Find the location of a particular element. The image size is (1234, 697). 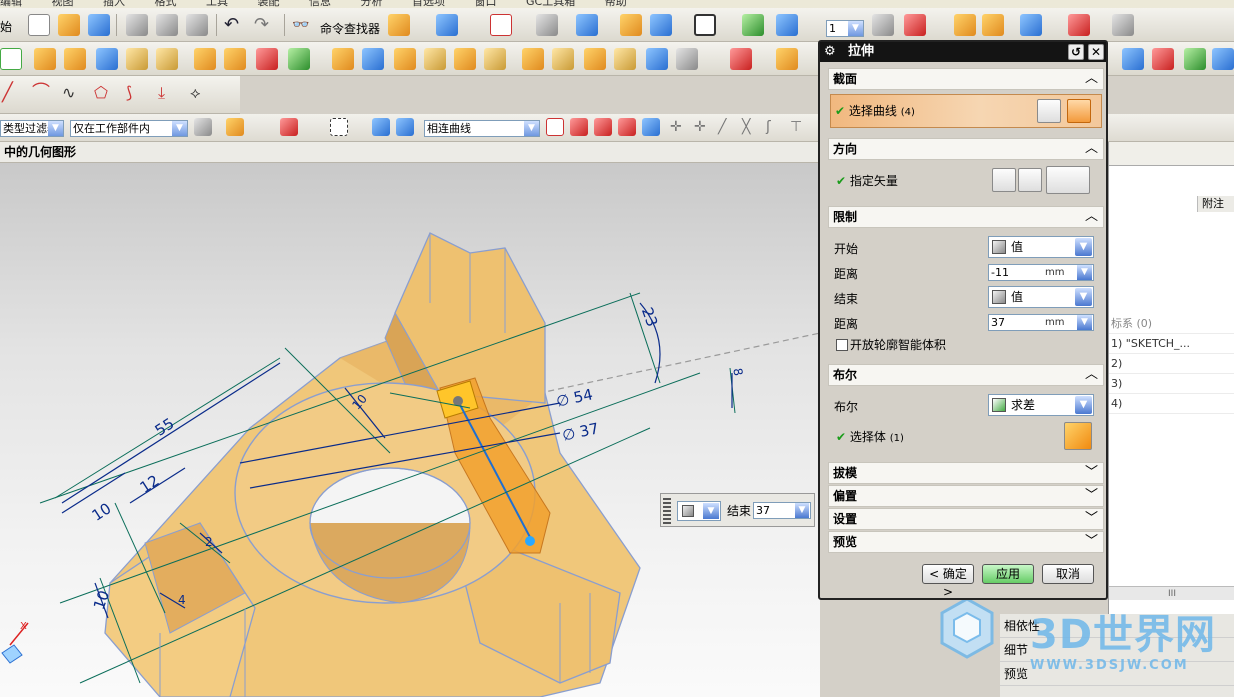

thicken-icon is located at coordinates (595, 59).